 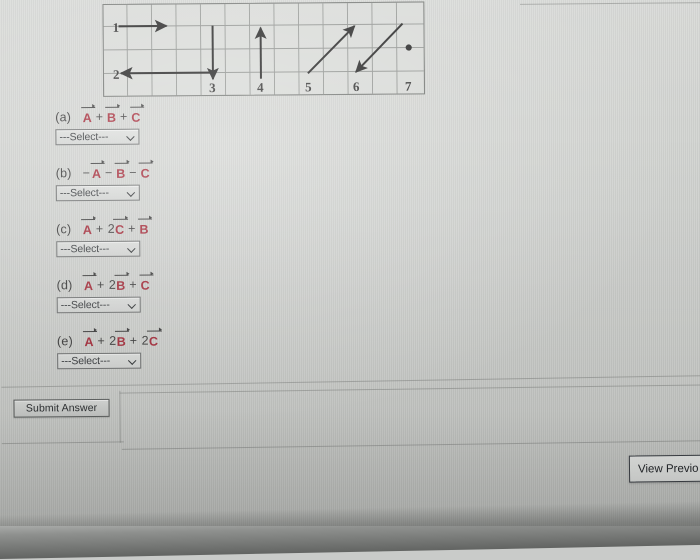 I want to click on part-expression: A + 2 B + C, so click(x=116, y=286).